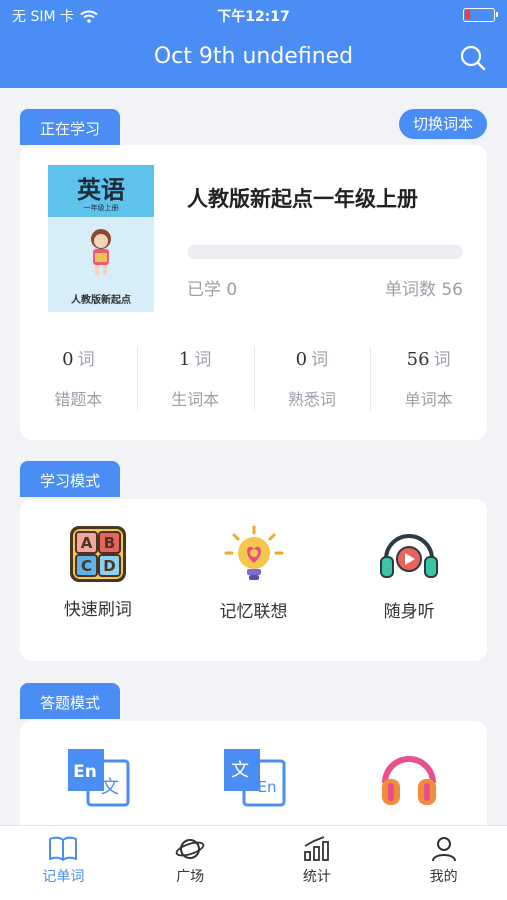 This screenshot has height=900, width=507. Describe the element at coordinates (311, 399) in the screenshot. I see `stat-label: 熟悉词` at that location.